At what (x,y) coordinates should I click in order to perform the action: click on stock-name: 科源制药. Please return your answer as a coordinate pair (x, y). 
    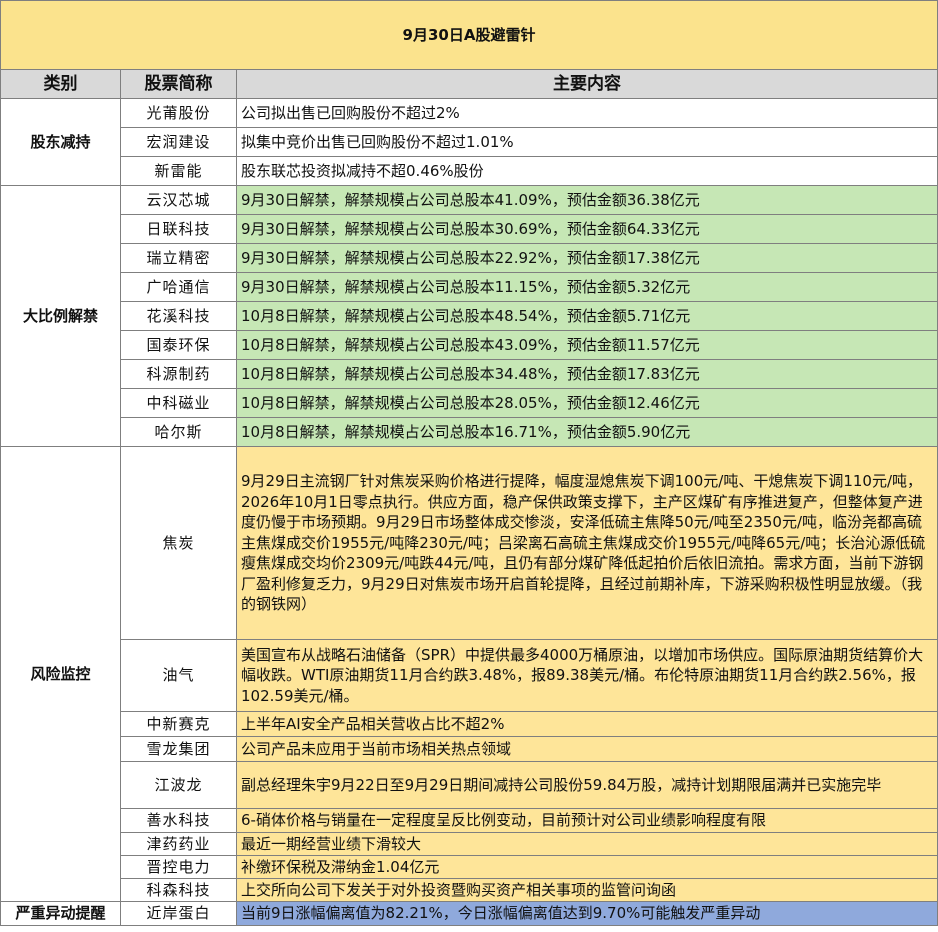
    Looking at the image, I should click on (178, 374).